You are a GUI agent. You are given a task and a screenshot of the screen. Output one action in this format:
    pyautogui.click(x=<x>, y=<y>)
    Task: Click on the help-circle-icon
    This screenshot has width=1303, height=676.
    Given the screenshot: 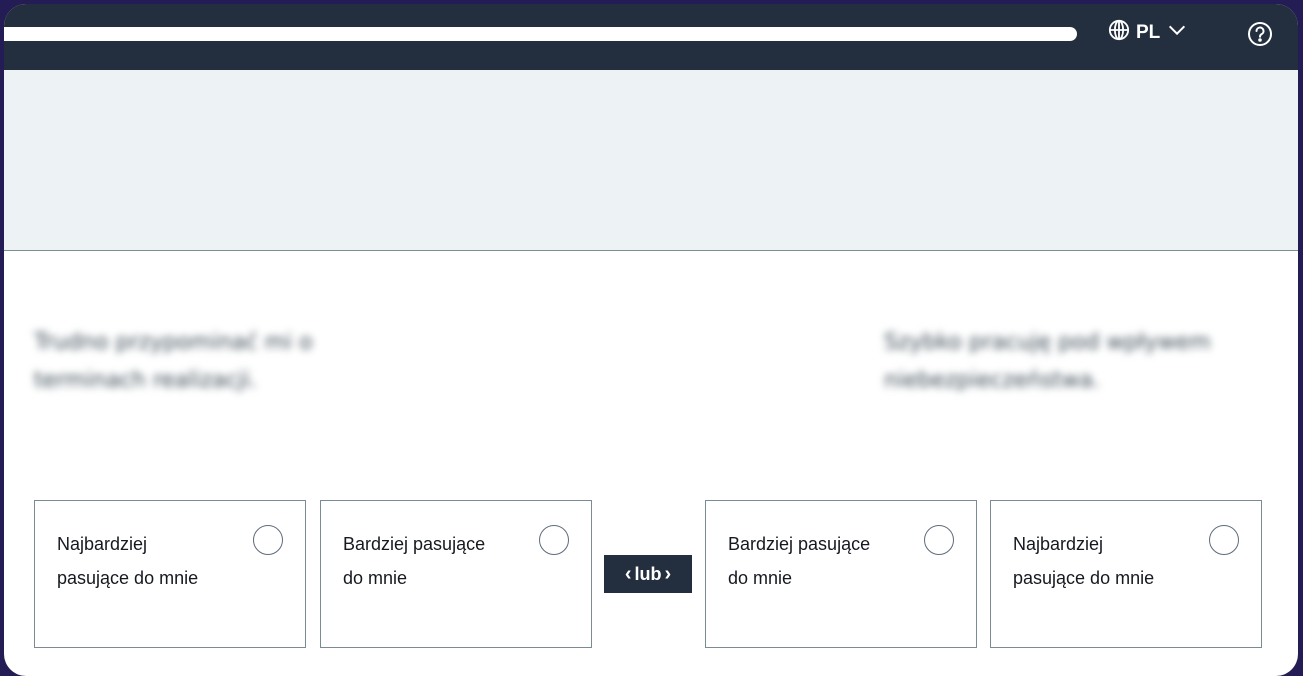 What is the action you would take?
    pyautogui.click(x=1260, y=36)
    